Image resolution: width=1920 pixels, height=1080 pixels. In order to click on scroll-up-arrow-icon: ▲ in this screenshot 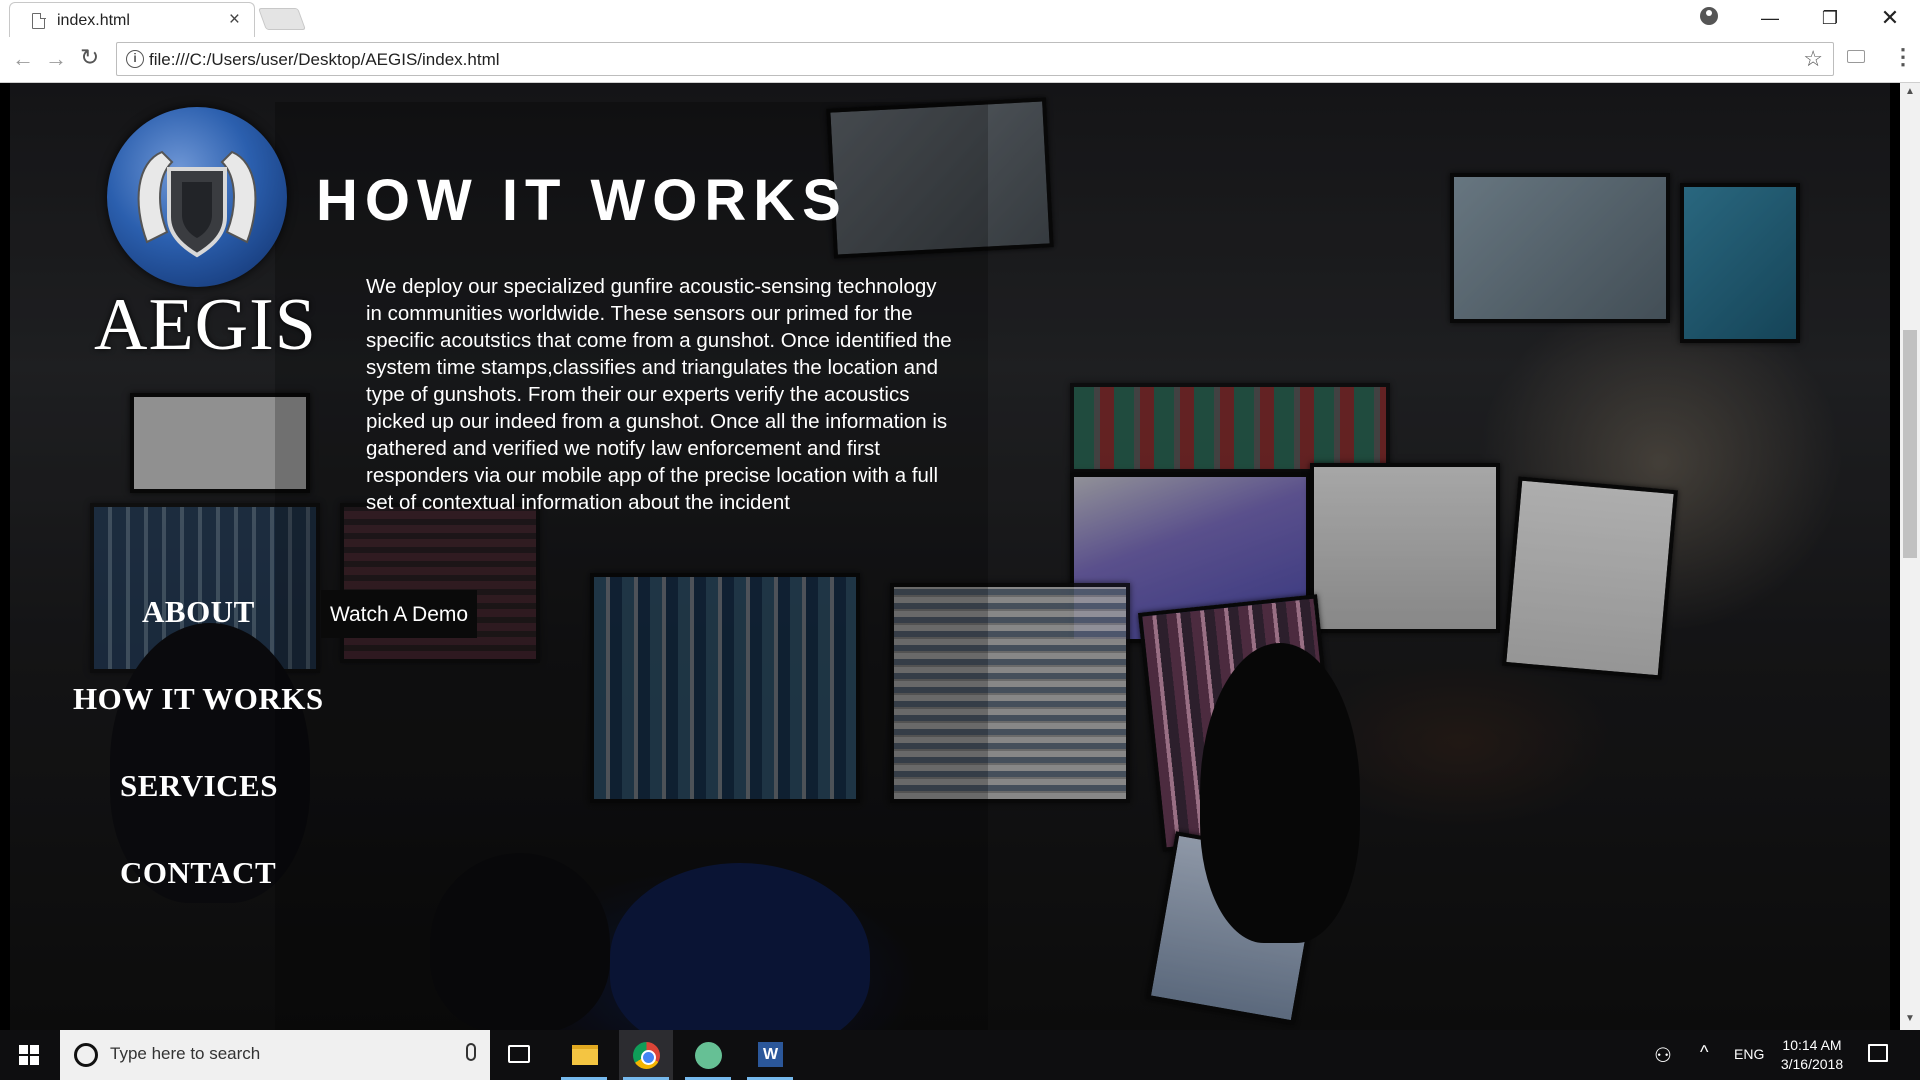, I will do `click(1910, 91)`.